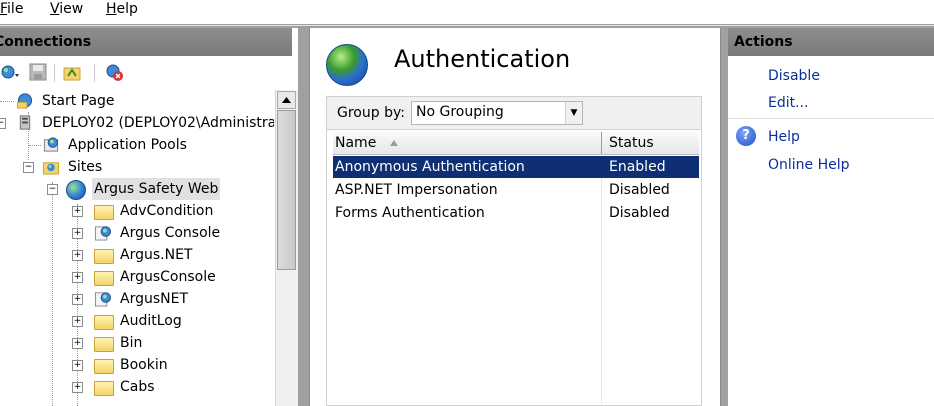 Image resolution: width=934 pixels, height=406 pixels. Describe the element at coordinates (38, 72) in the screenshot. I see `save-icon` at that location.